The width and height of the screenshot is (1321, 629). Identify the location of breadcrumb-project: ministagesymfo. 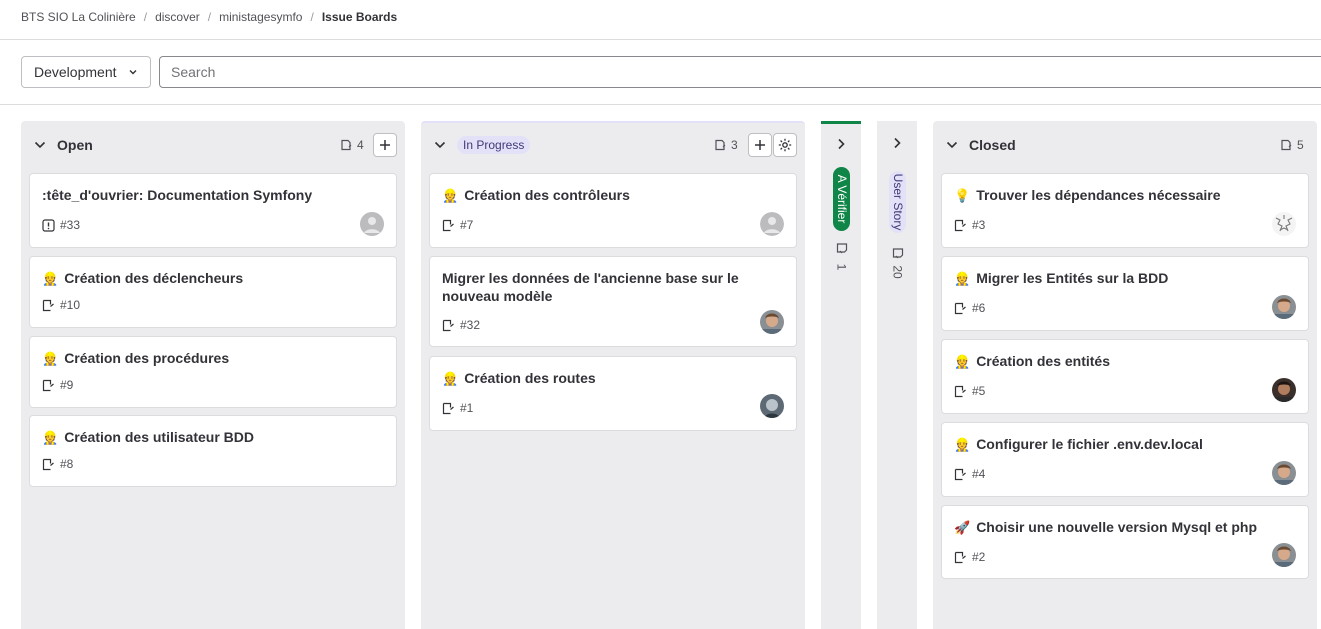
(260, 17).